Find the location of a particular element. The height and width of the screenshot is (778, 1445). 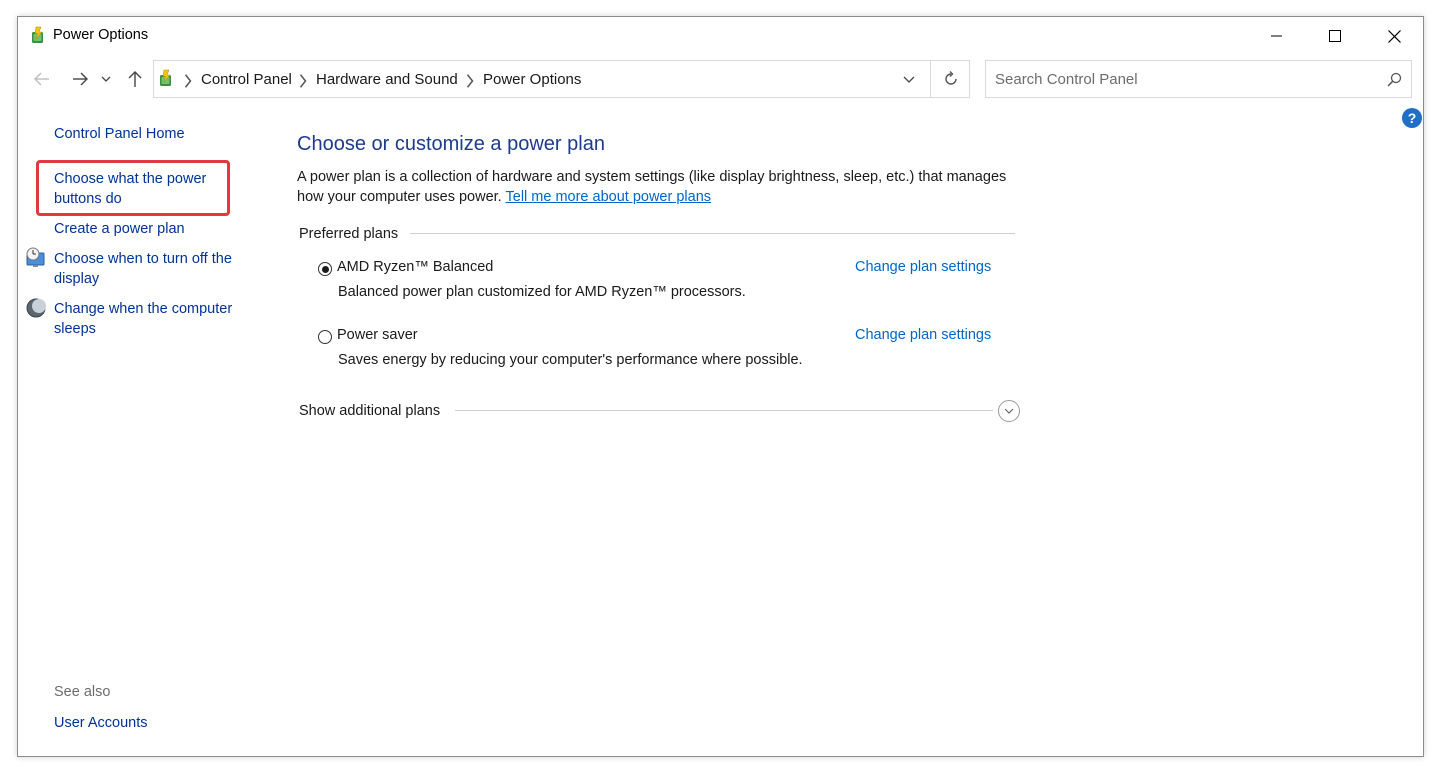

arrow-right-icon is located at coordinates (80, 79).